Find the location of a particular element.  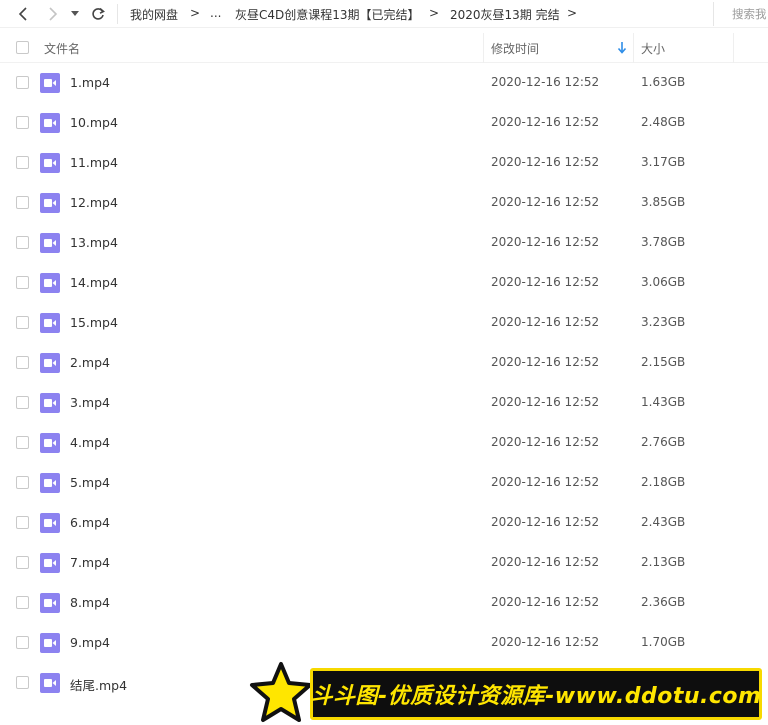

file-row: 3.mp4 2020-12-16 12:52 1.43GB is located at coordinates (384, 403).